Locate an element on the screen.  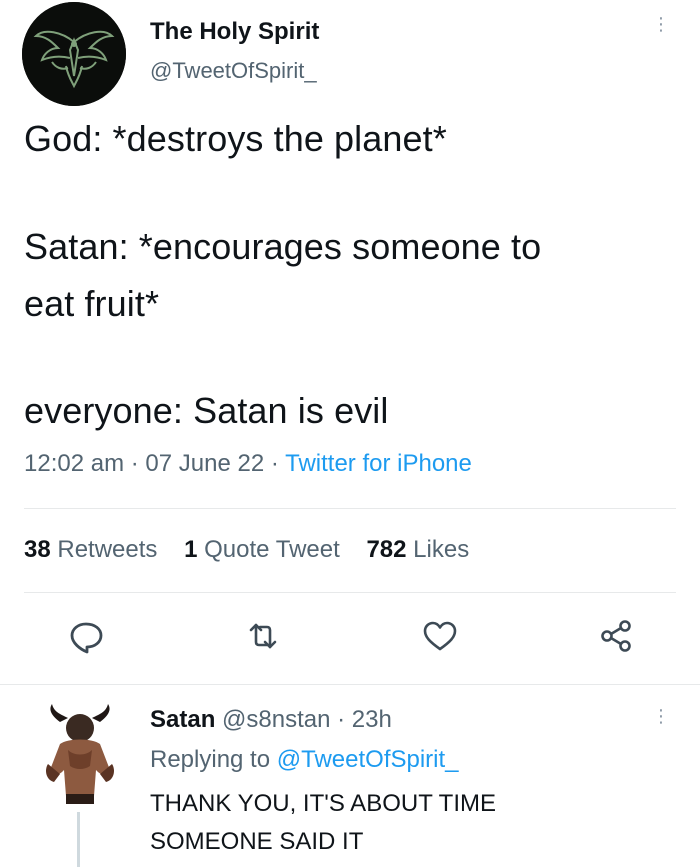
thread-line is located at coordinates (78, 839).